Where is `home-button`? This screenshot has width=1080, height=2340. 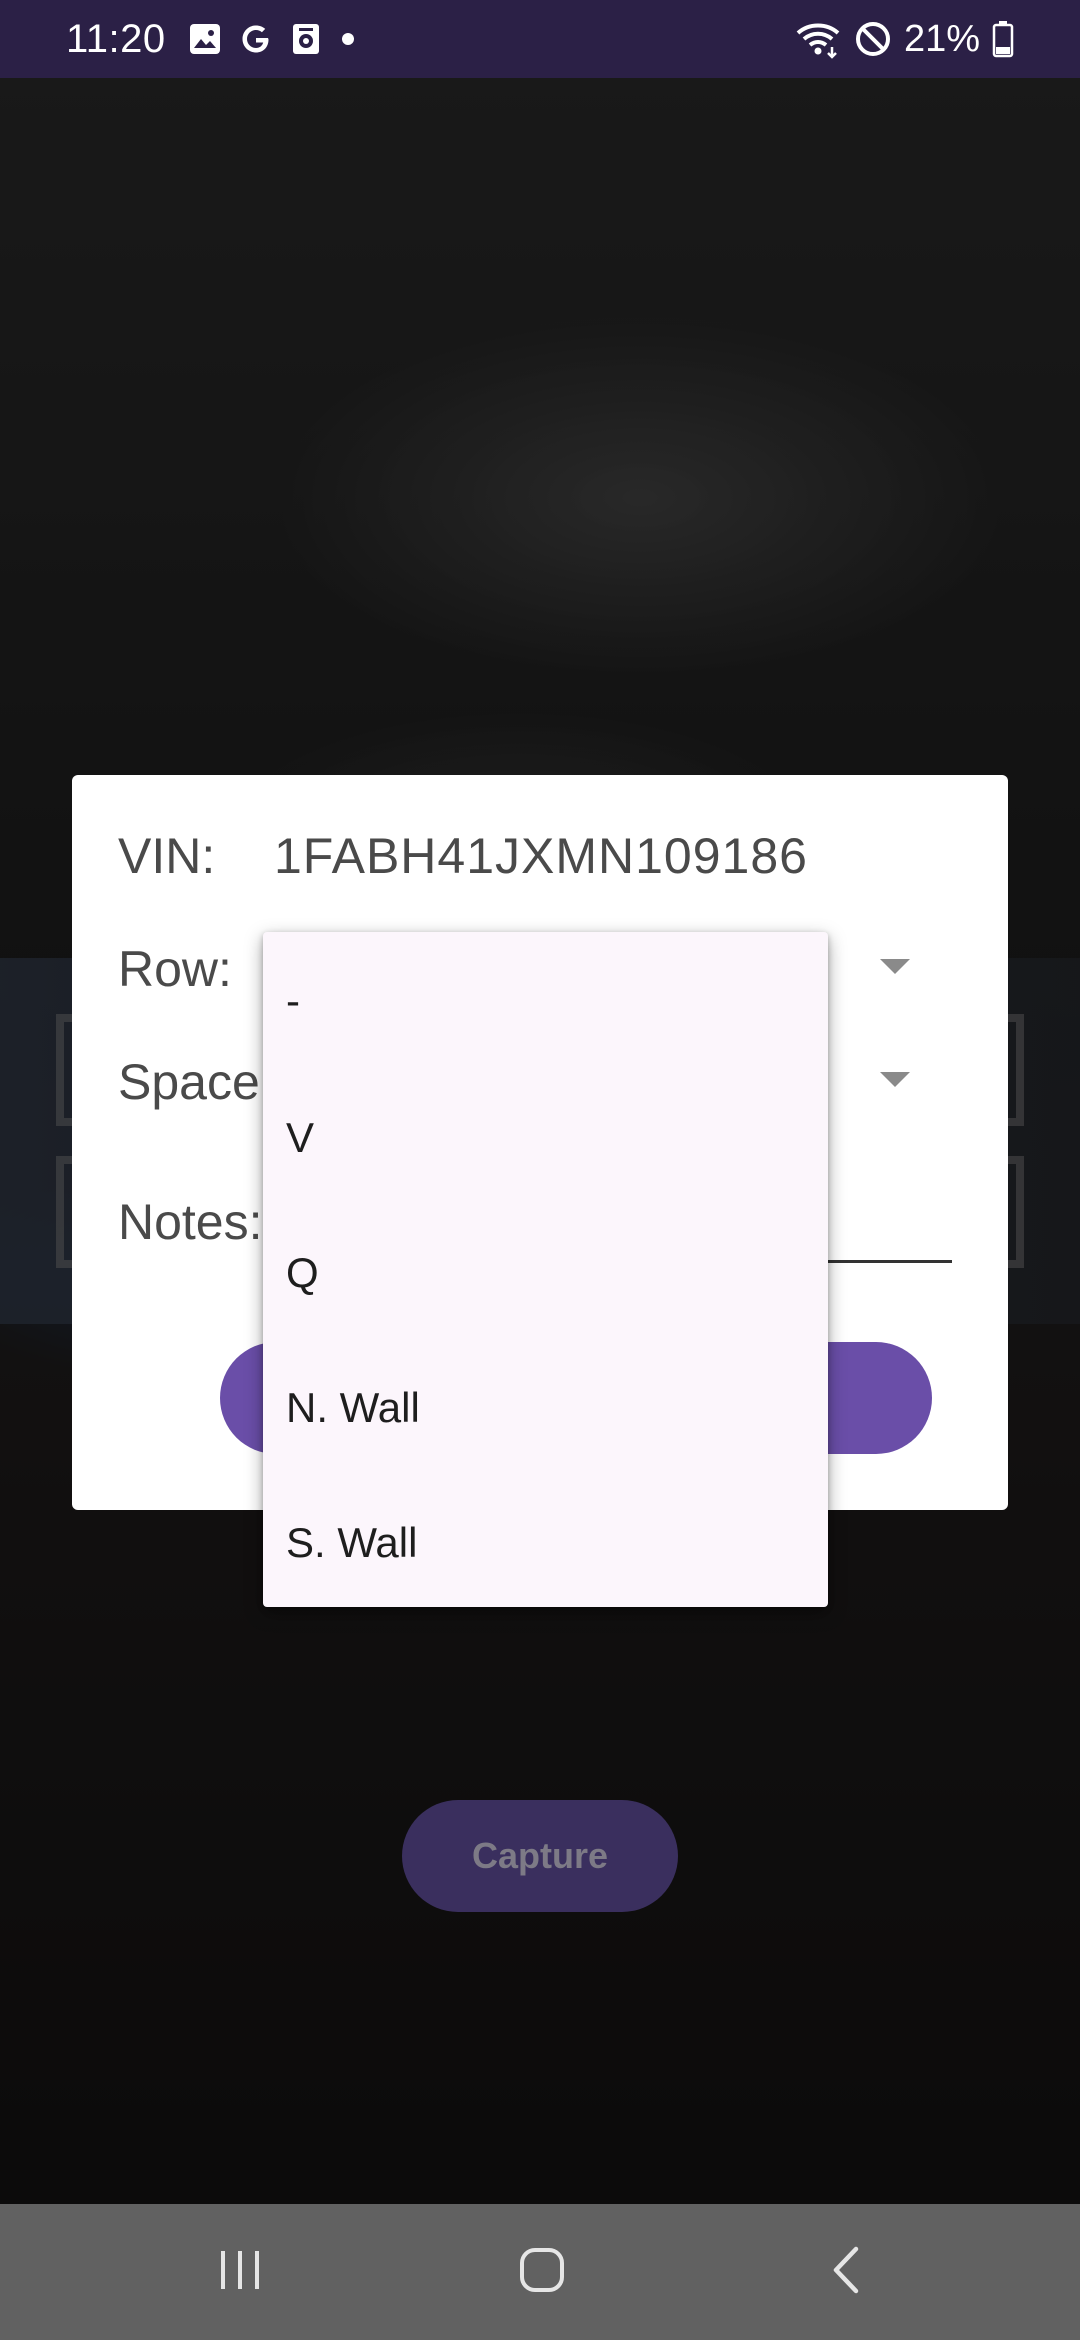
home-button is located at coordinates (542, 2272).